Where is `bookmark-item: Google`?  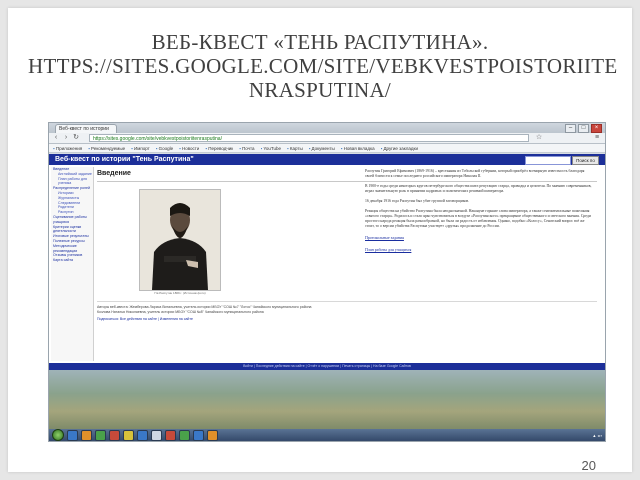
bookmark-item: Google is located at coordinates (165, 148).